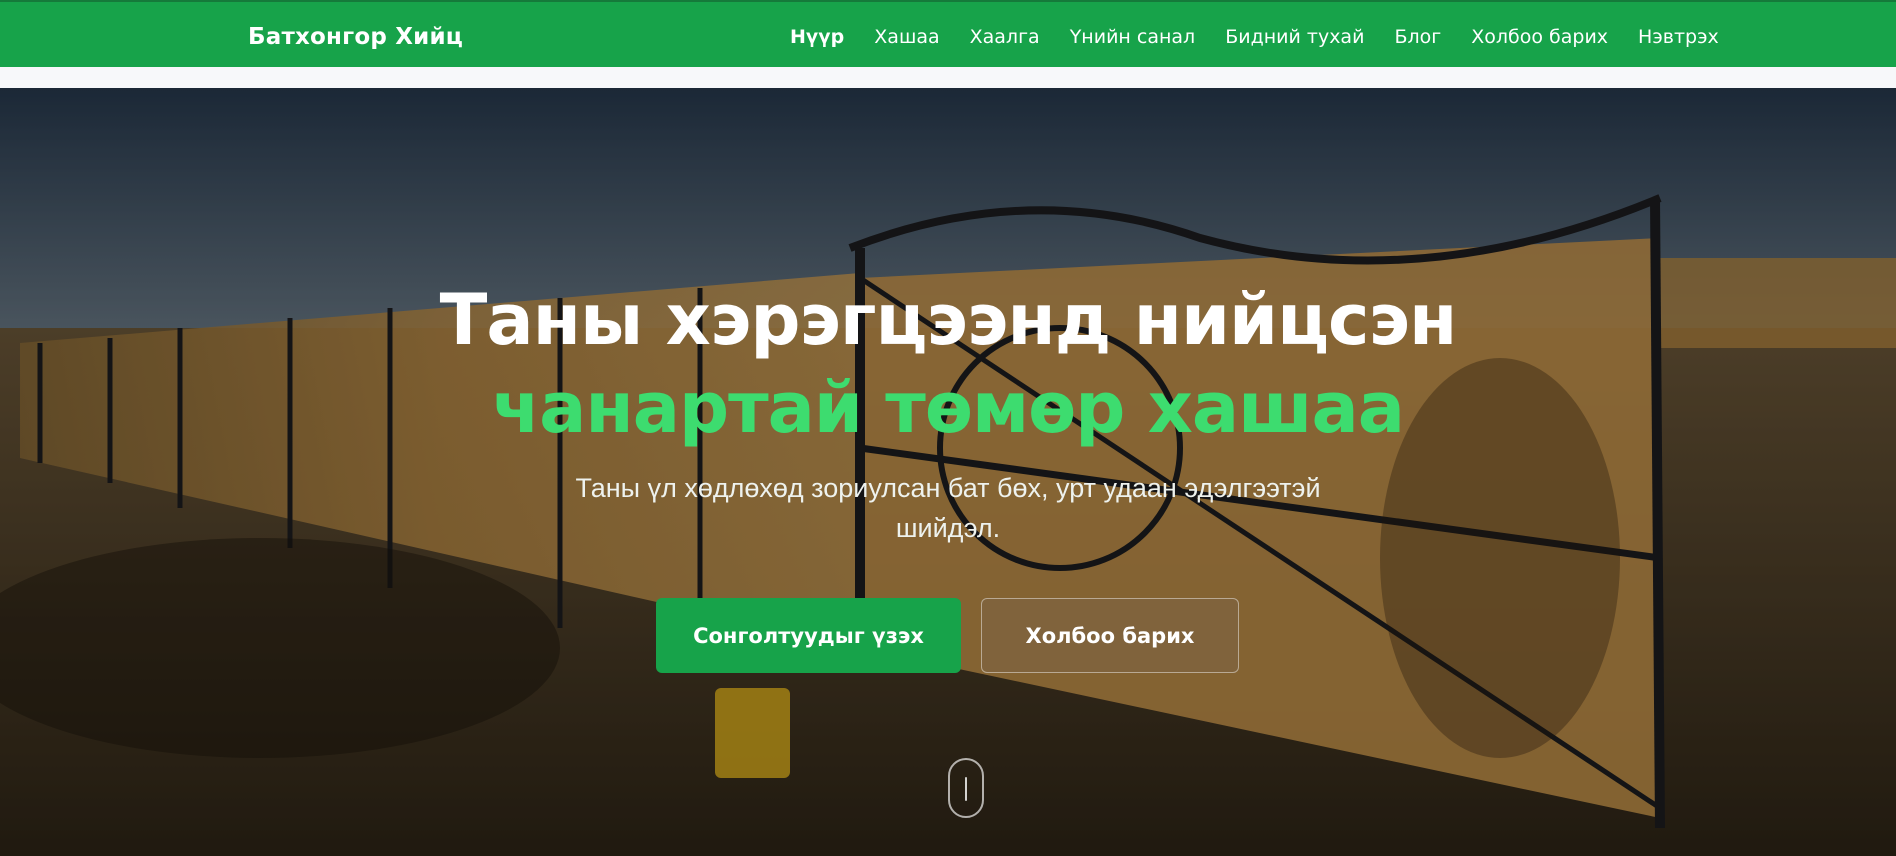  I want to click on view-options-button: Сонголтуудыг үзэх, so click(808, 635).